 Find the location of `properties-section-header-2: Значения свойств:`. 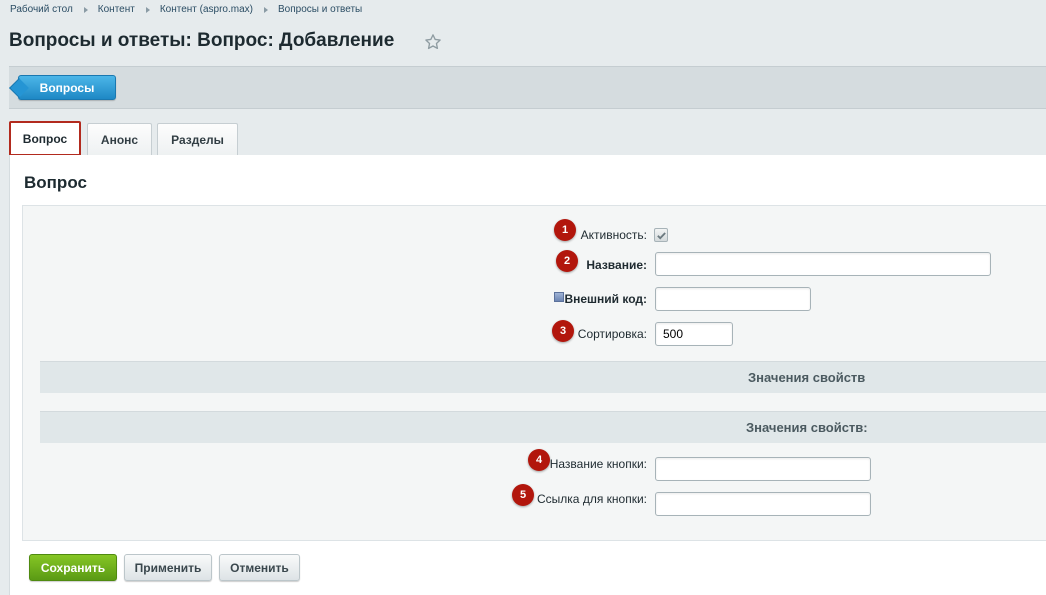

properties-section-header-2: Значения свойств: is located at coordinates (543, 427).